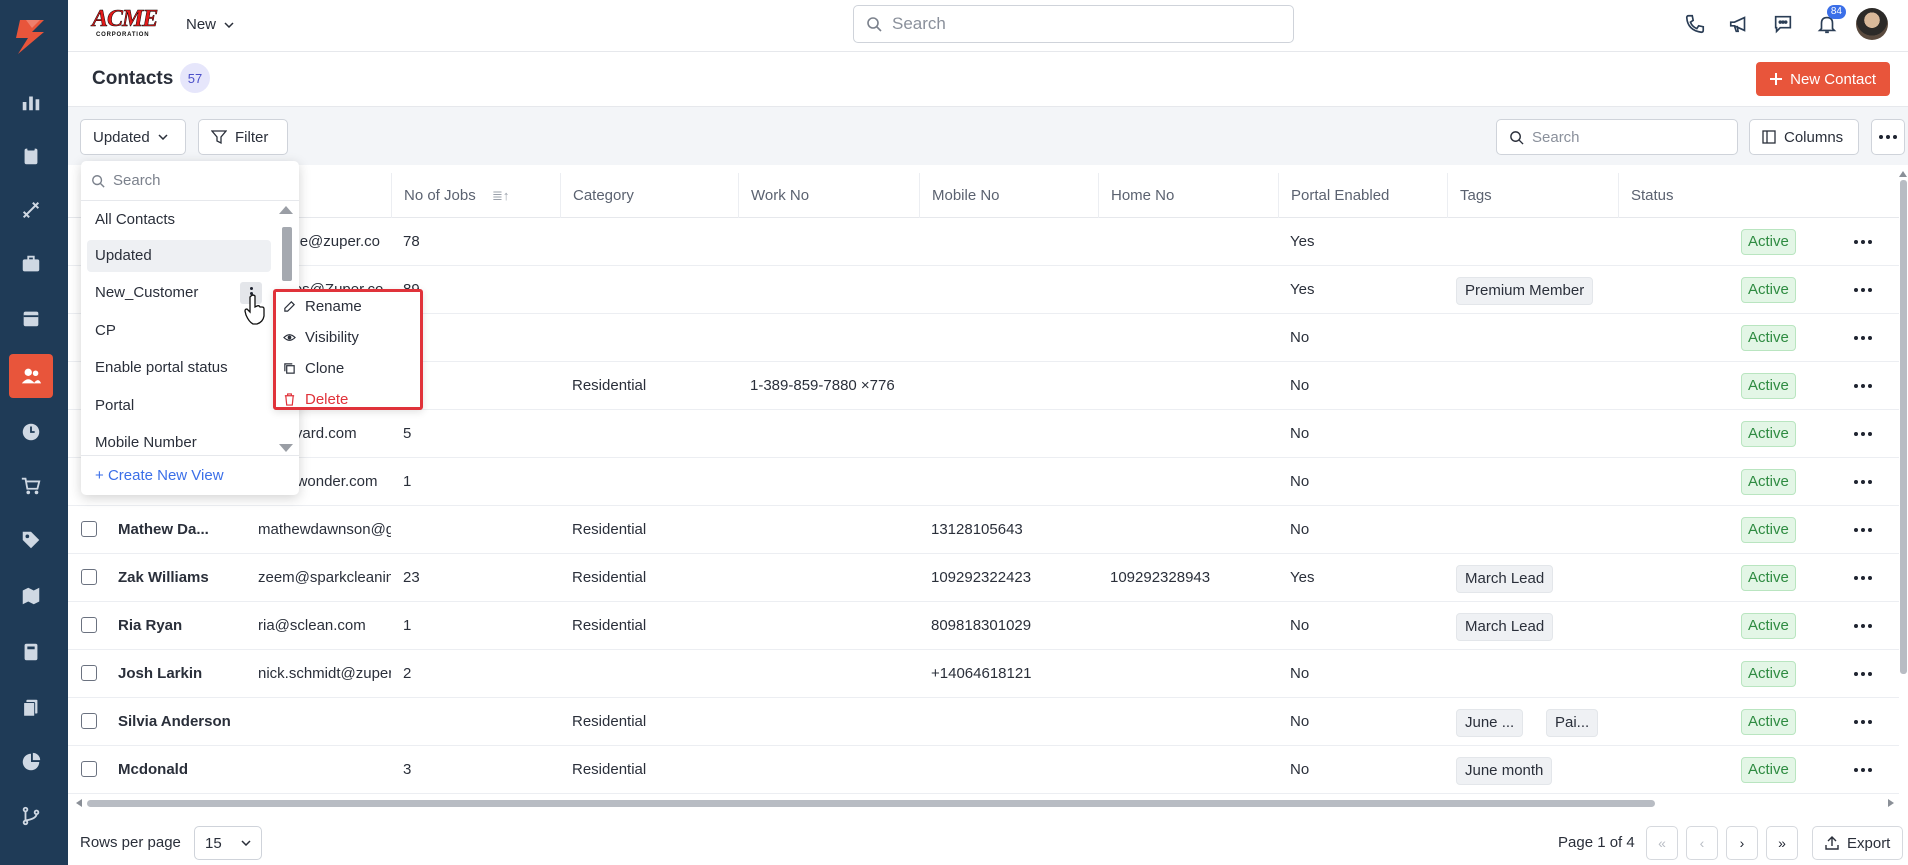 The image size is (1908, 865). Describe the element at coordinates (983, 242) in the screenshot. I see `table-row: George@zuper.co 78 Yes Active` at that location.